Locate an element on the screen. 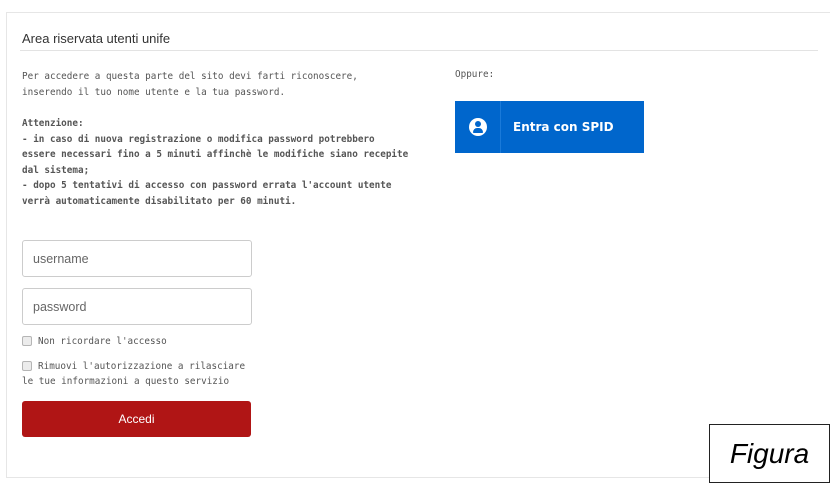 Image resolution: width=830 pixels, height=483 pixels. username-input is located at coordinates (137, 258).